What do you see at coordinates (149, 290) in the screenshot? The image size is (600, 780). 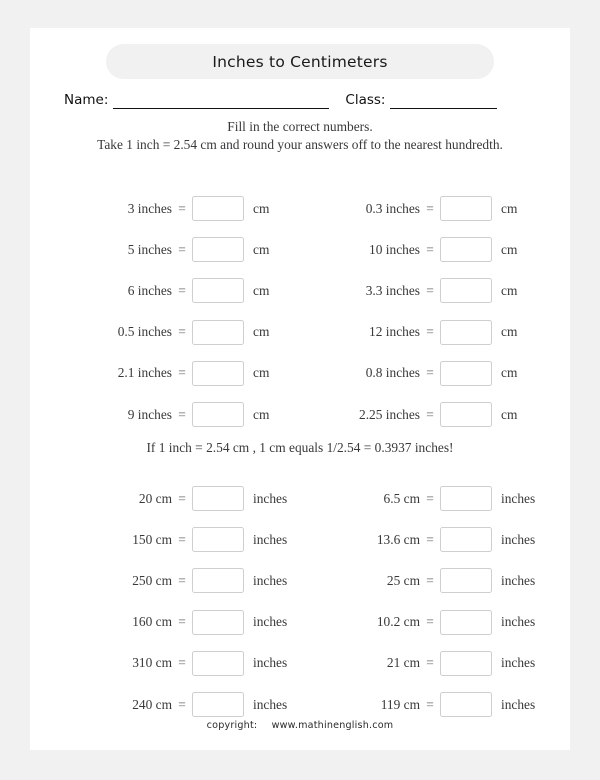 I see `problem-value: 6 inches` at bounding box center [149, 290].